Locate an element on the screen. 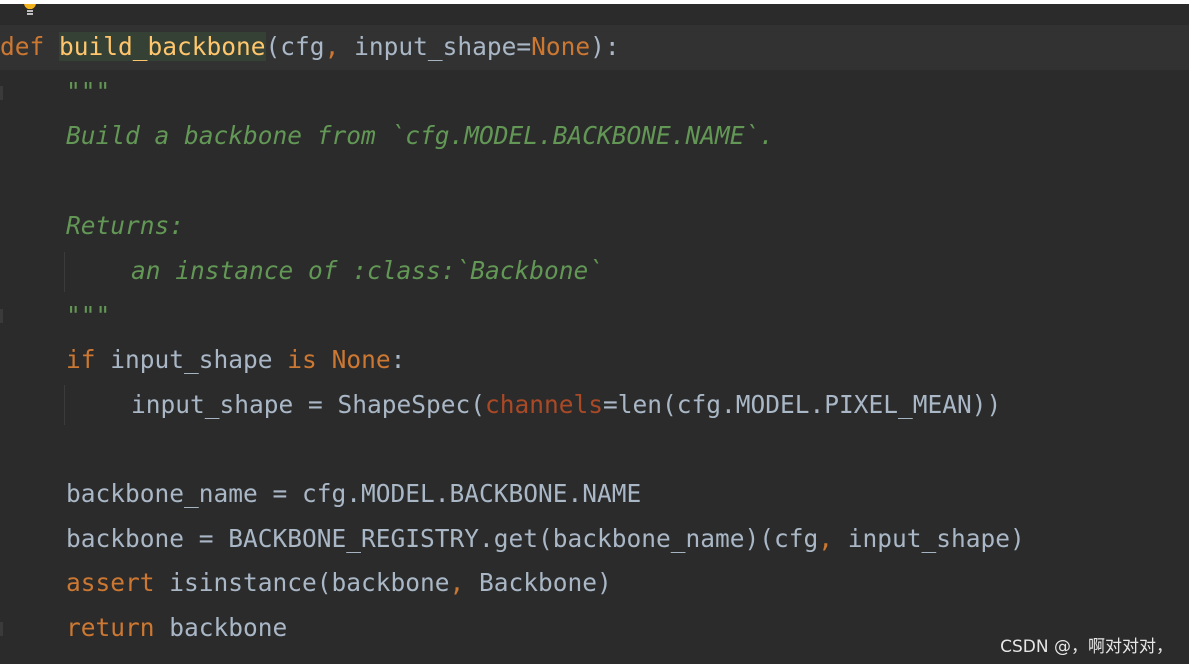 The width and height of the screenshot is (1189, 664). keyword-return: return is located at coordinates (110, 627).